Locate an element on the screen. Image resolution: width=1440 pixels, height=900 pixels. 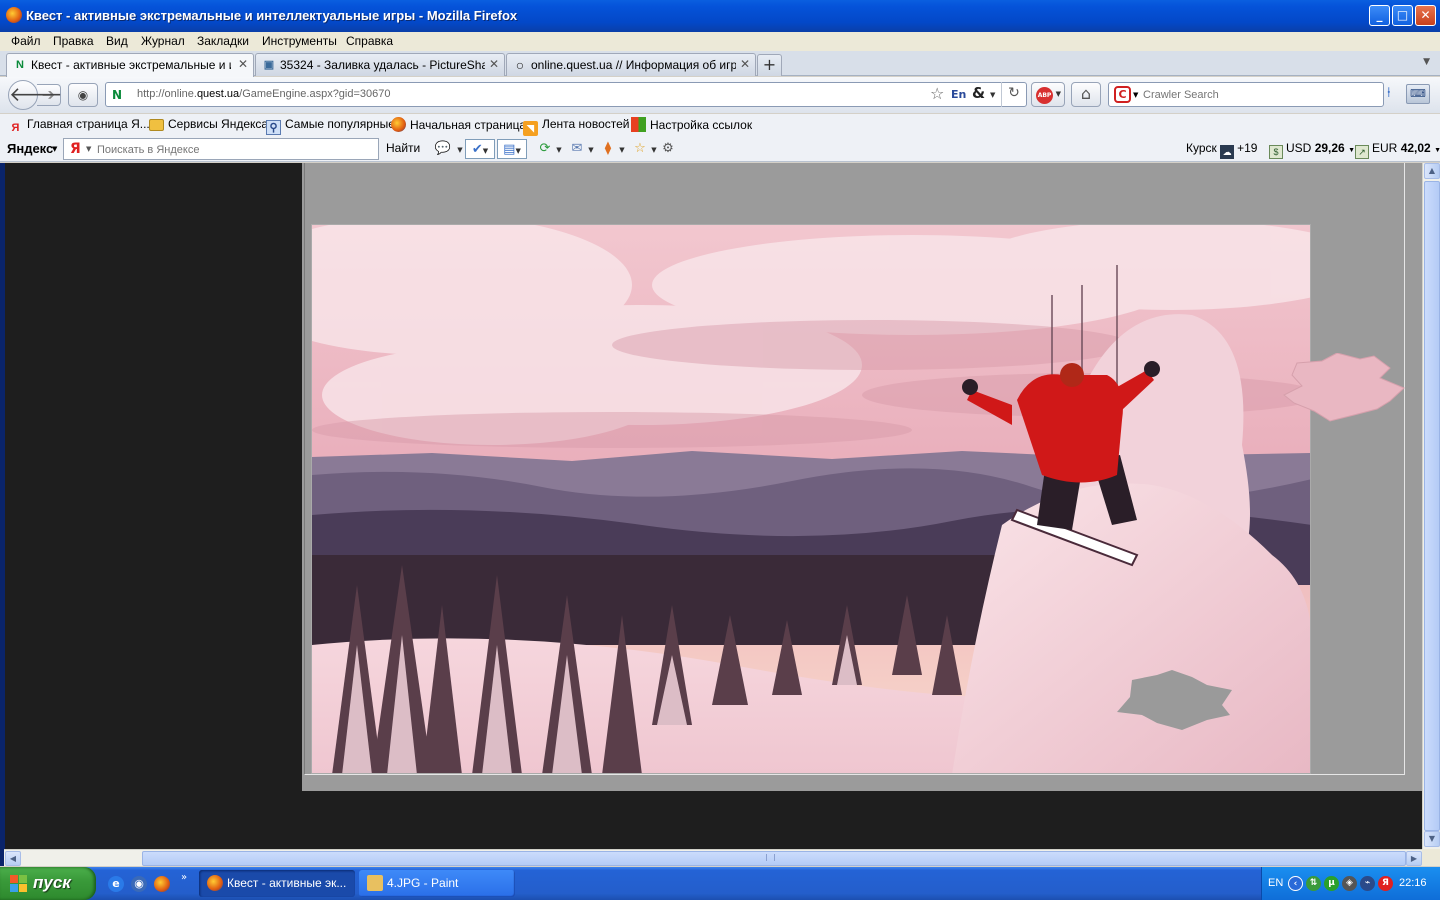
language-indicator: EN is located at coordinates (1275, 883).